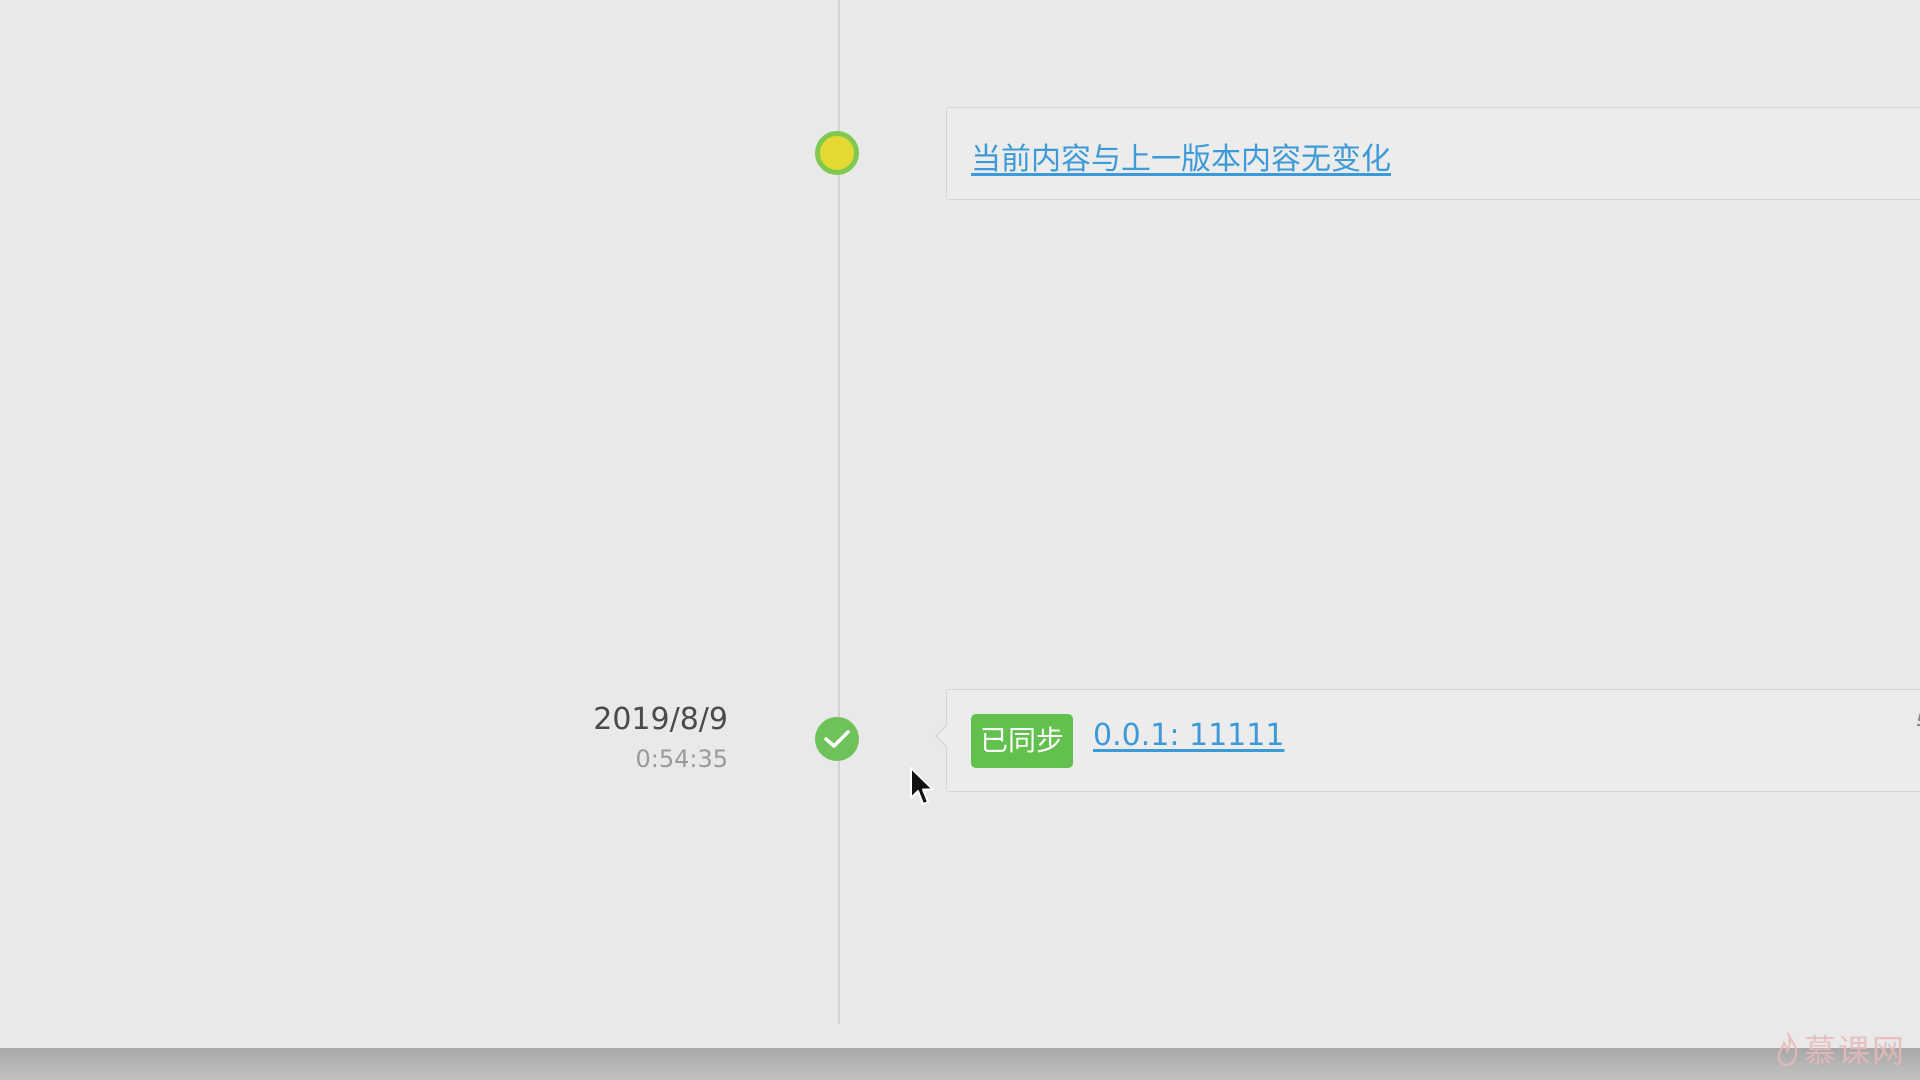 The height and width of the screenshot is (1080, 1920). What do you see at coordinates (837, 739) in the screenshot?
I see `check-icon` at bounding box center [837, 739].